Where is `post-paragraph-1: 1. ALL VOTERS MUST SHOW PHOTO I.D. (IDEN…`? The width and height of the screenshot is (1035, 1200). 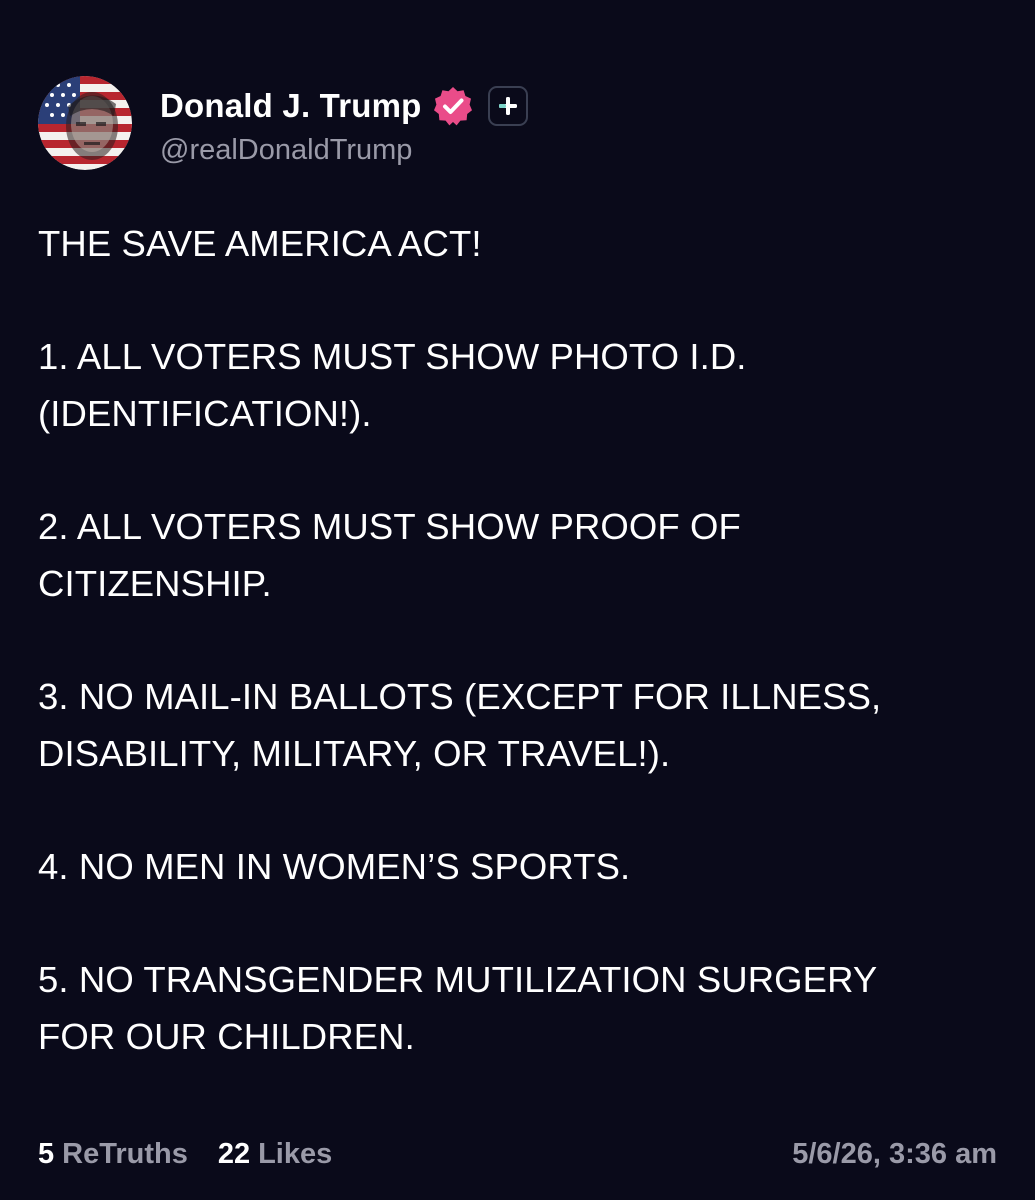
post-paragraph-1: 1. ALL VOTERS MUST SHOW PHOTO I.D. (IDEN… is located at coordinates (518, 385).